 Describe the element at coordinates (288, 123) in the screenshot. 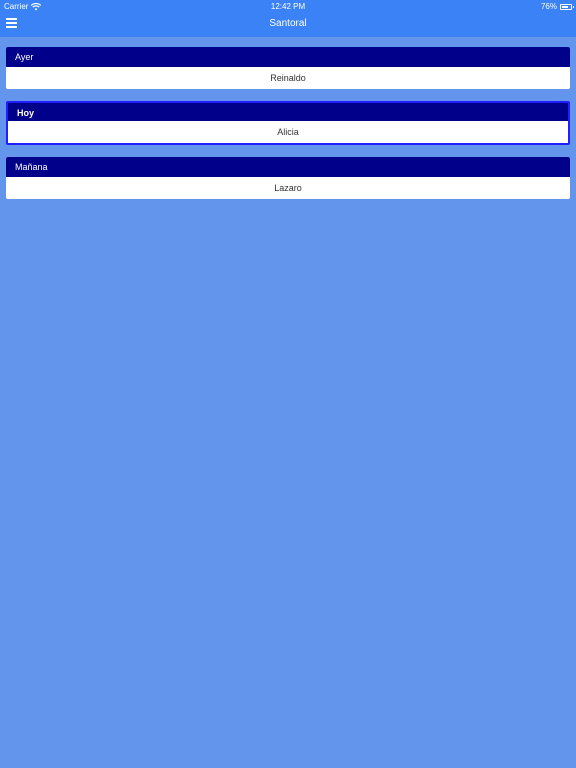

I see `day-card-hoy: Hoy Alicia` at that location.